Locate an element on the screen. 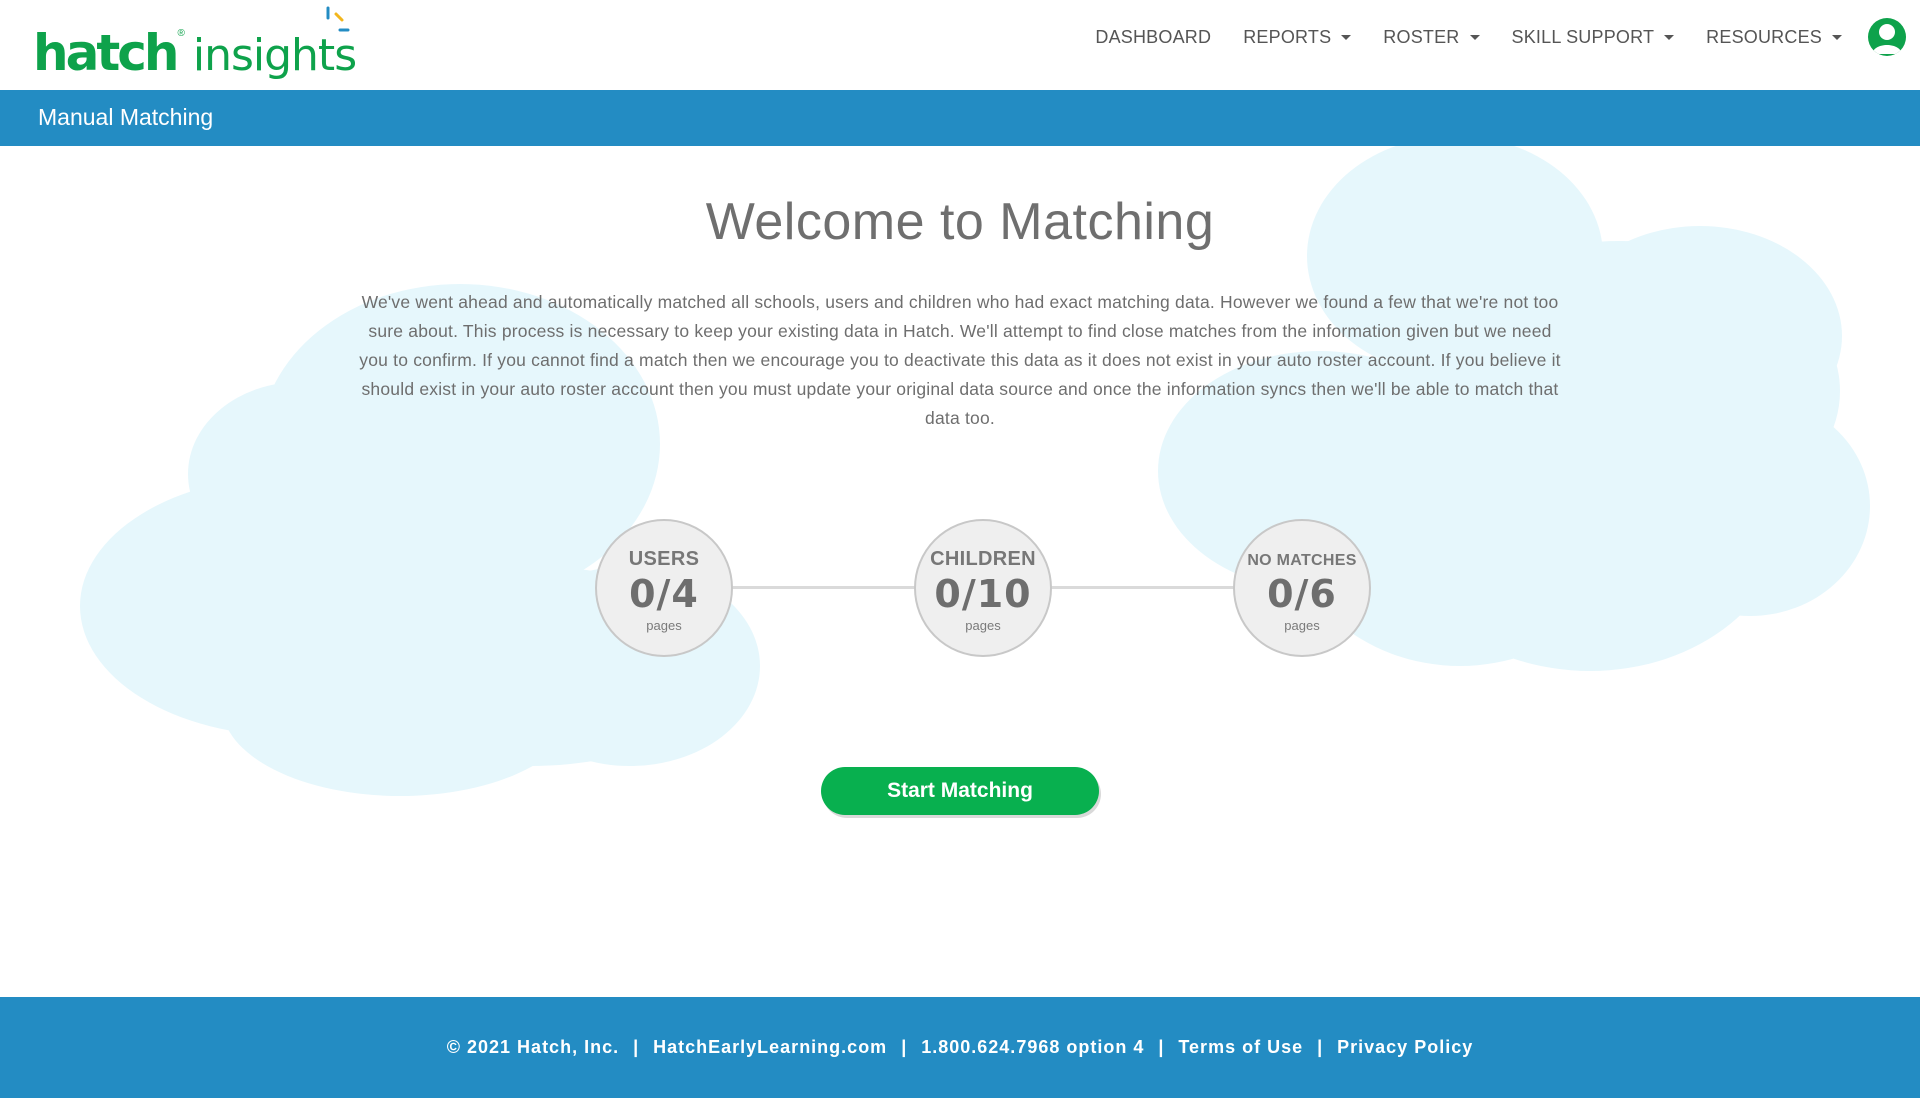 Image resolution: width=1920 pixels, height=1100 pixels. step-no-matches: NO MATCHES 0/6 pages is located at coordinates (1302, 588).